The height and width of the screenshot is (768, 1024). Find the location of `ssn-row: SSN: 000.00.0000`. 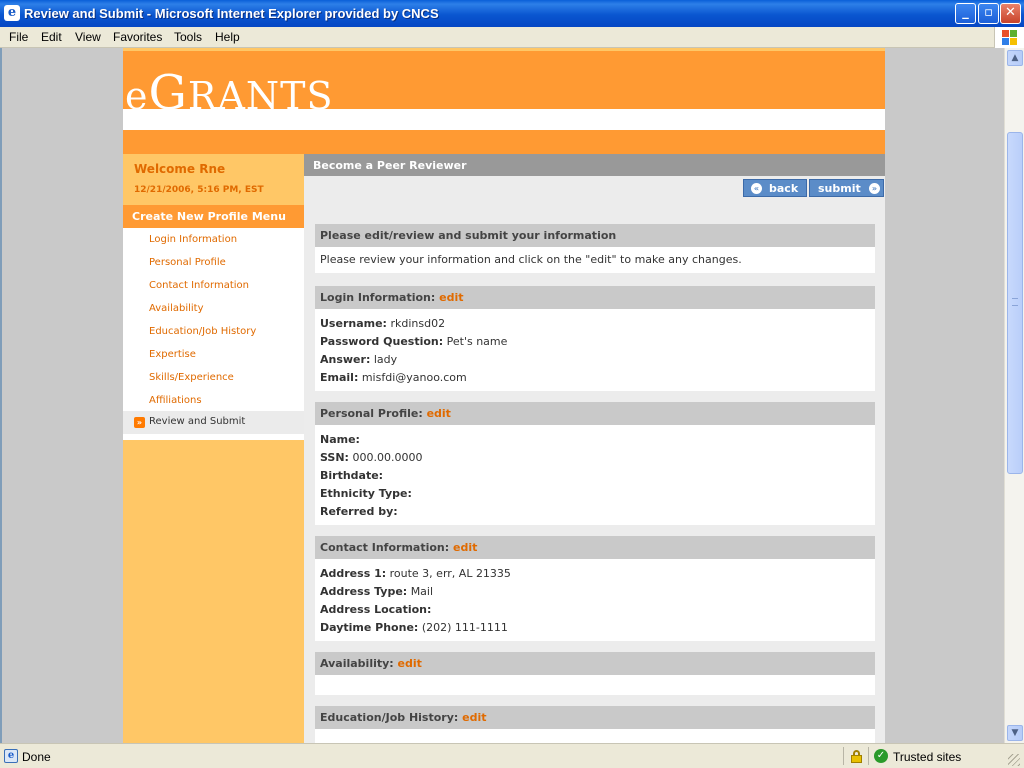

ssn-row: SSN: 000.00.0000 is located at coordinates (371, 457).